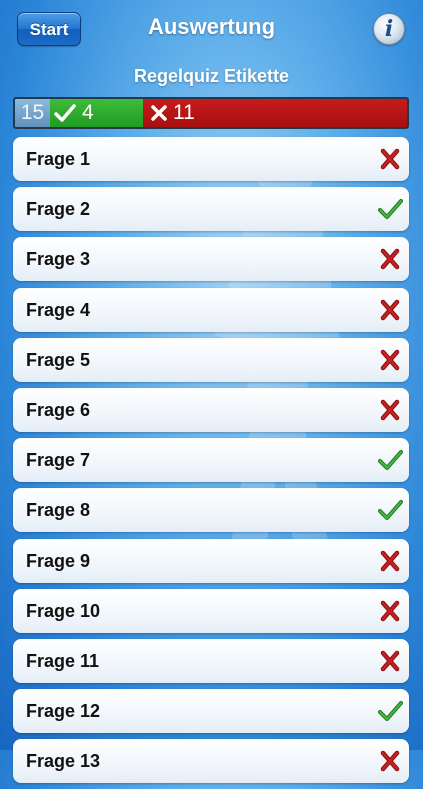  Describe the element at coordinates (211, 259) in the screenshot. I see `question-row: Frage 3` at that location.